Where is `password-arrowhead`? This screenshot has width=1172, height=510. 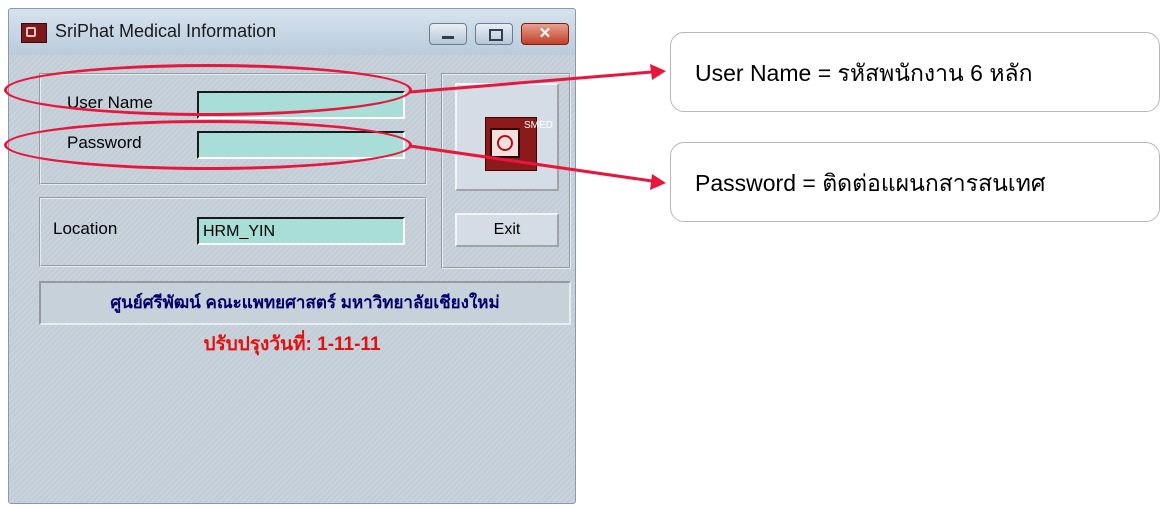 password-arrowhead is located at coordinates (658, 182).